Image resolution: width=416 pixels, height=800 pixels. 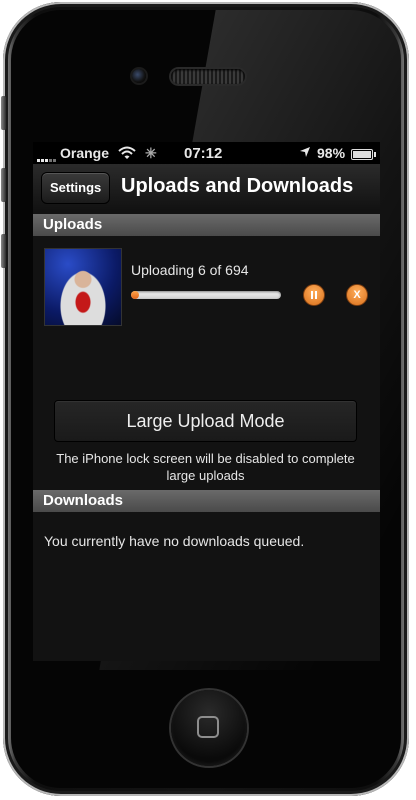 What do you see at coordinates (127, 154) in the screenshot?
I see `wifi-icon` at bounding box center [127, 154].